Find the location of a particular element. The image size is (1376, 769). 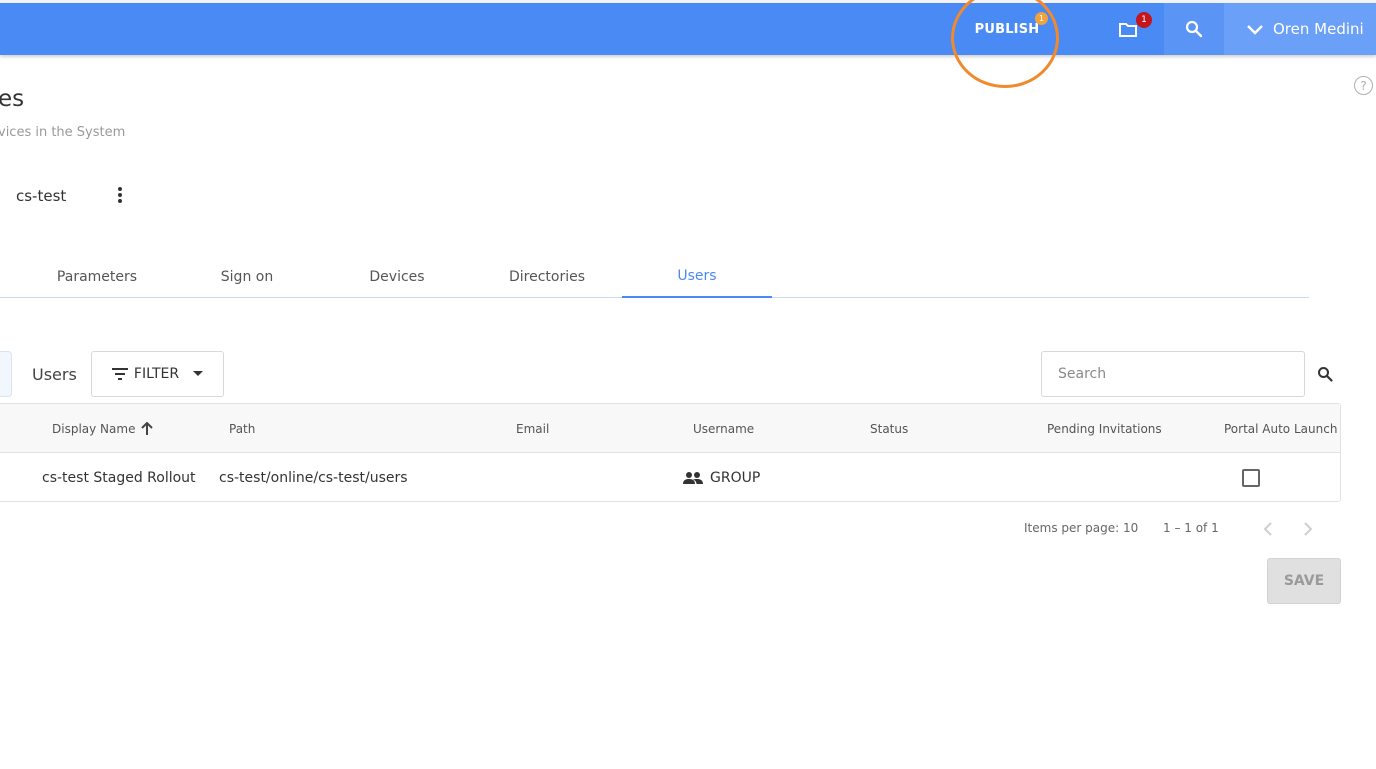

tab-parameters: Parameters is located at coordinates (97, 277).